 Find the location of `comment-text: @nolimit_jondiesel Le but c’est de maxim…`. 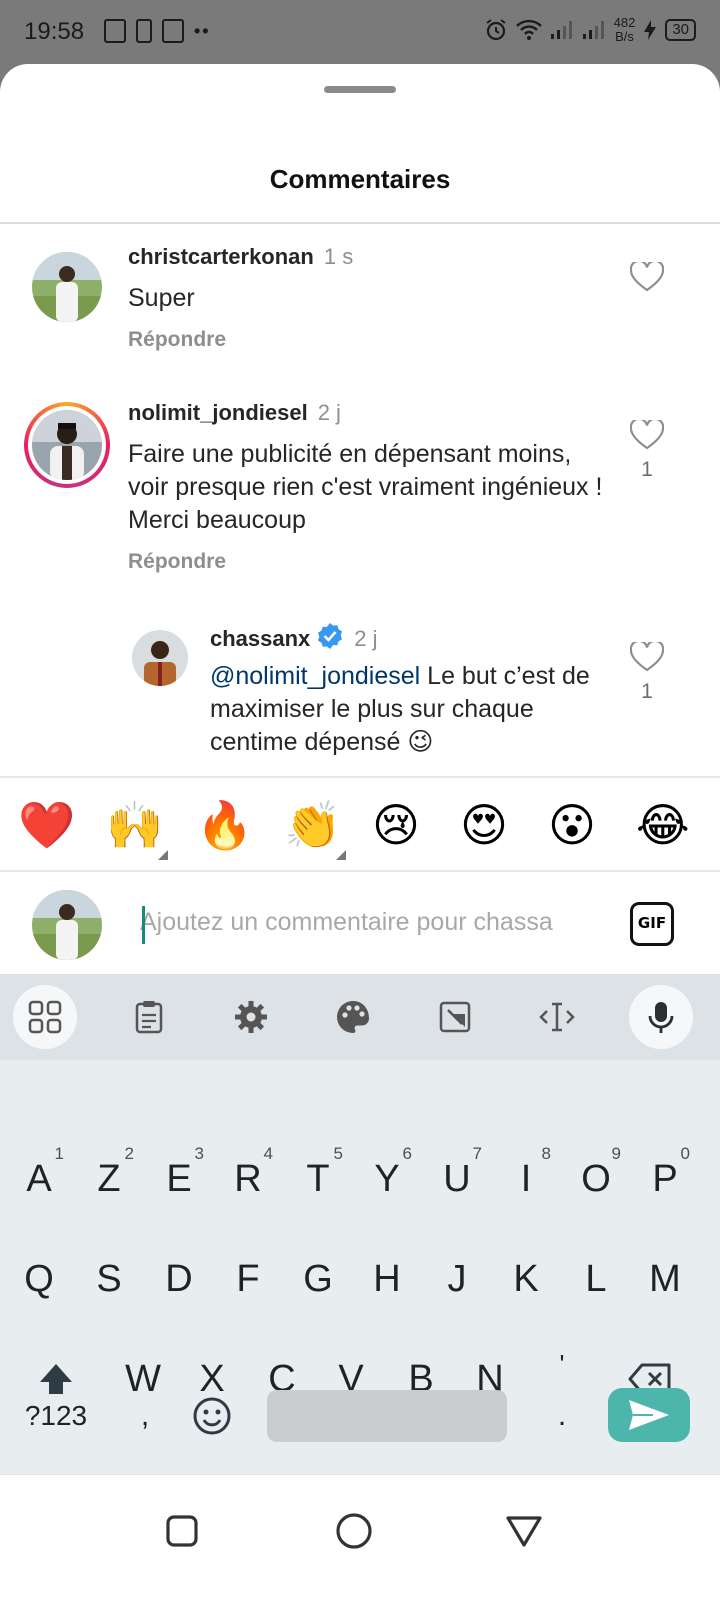

comment-text: @nolimit_jondiesel Le but c’est de maxim… is located at coordinates (410, 709).